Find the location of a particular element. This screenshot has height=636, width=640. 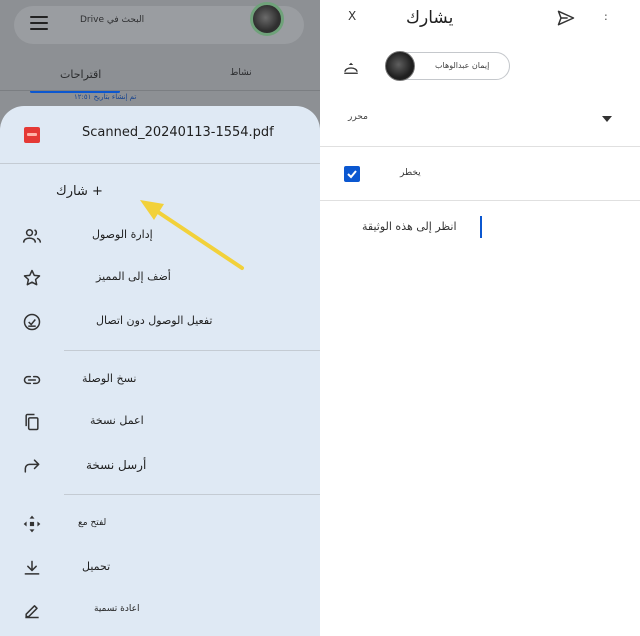

notify-row: يخطر is located at coordinates (480, 173).